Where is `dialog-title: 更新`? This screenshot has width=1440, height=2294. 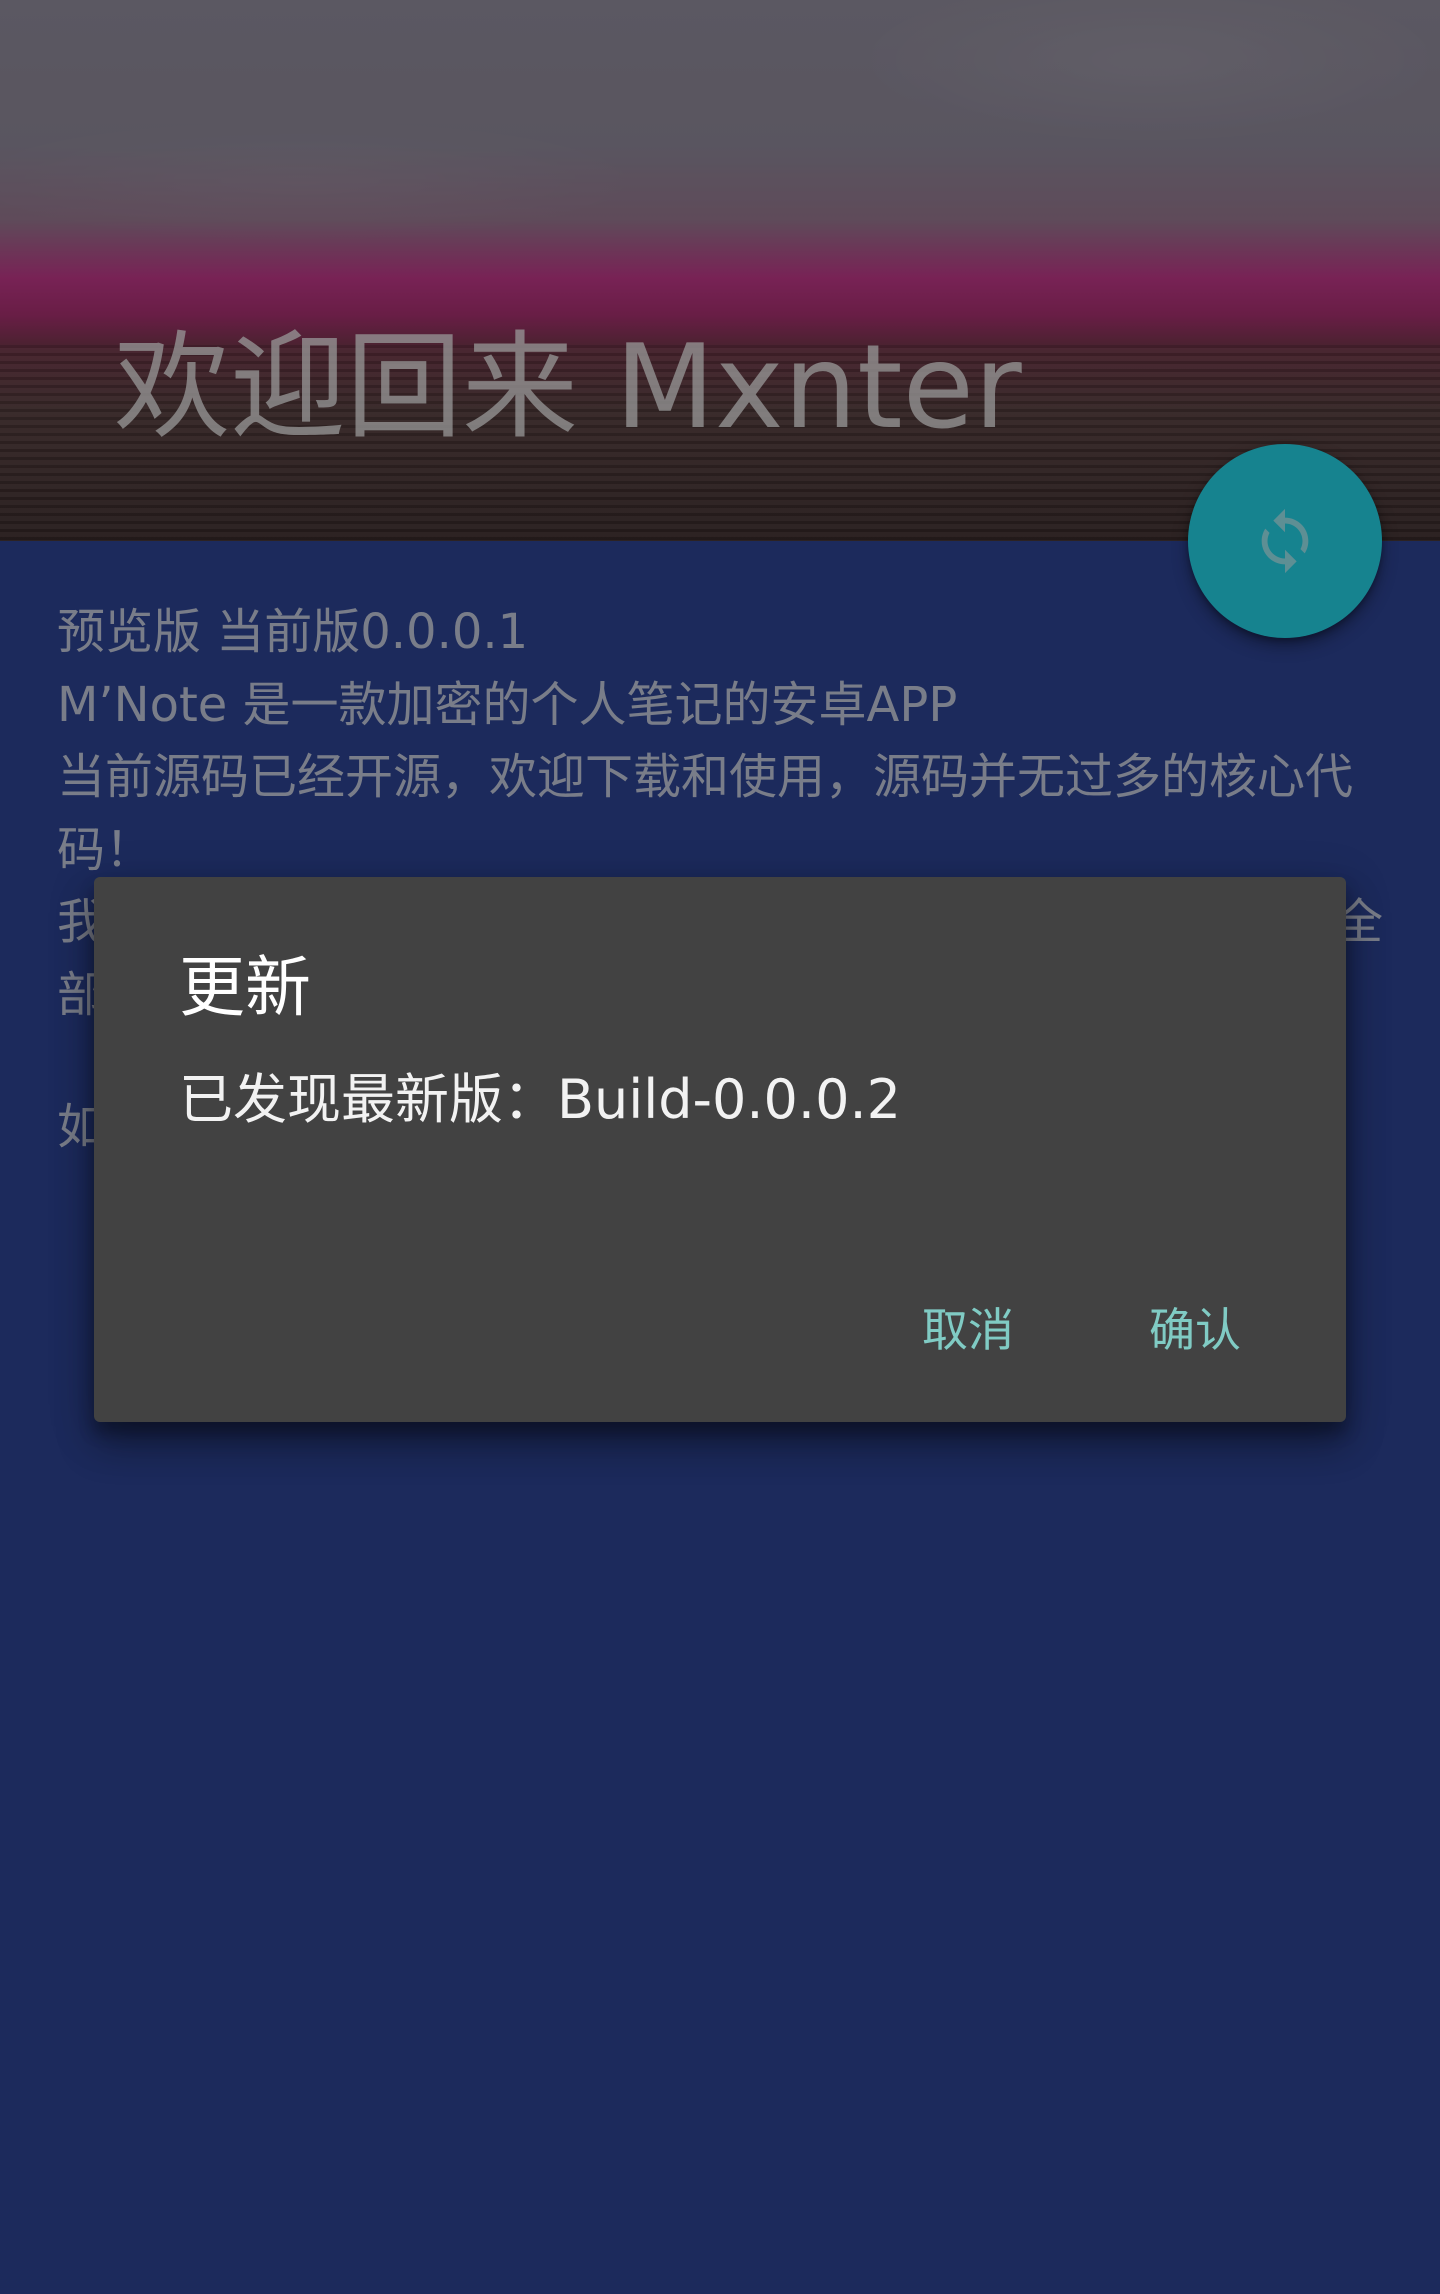
dialog-title: 更新 is located at coordinates (245, 987).